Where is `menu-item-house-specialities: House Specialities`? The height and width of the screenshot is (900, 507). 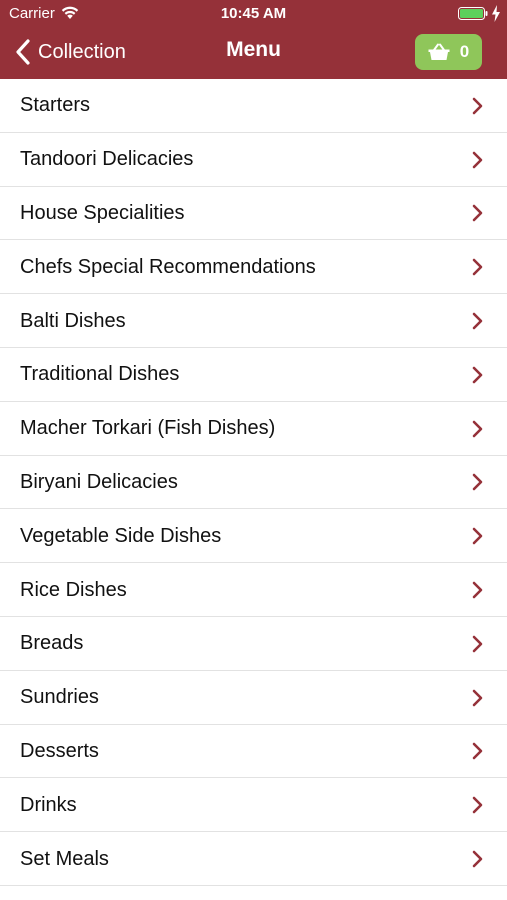
menu-item-house-specialities: House Specialities is located at coordinates (253, 213).